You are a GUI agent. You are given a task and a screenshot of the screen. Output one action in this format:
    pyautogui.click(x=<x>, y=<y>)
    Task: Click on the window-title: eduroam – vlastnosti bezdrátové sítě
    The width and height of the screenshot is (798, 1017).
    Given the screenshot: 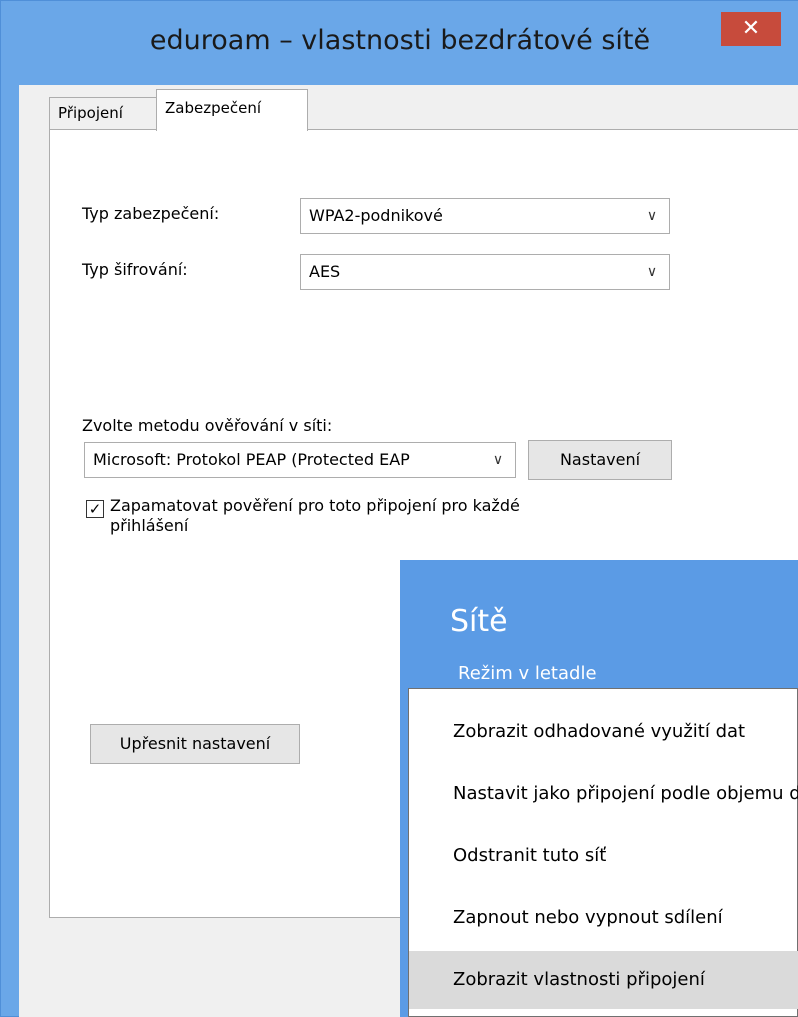 What is the action you would take?
    pyautogui.click(x=400, y=40)
    